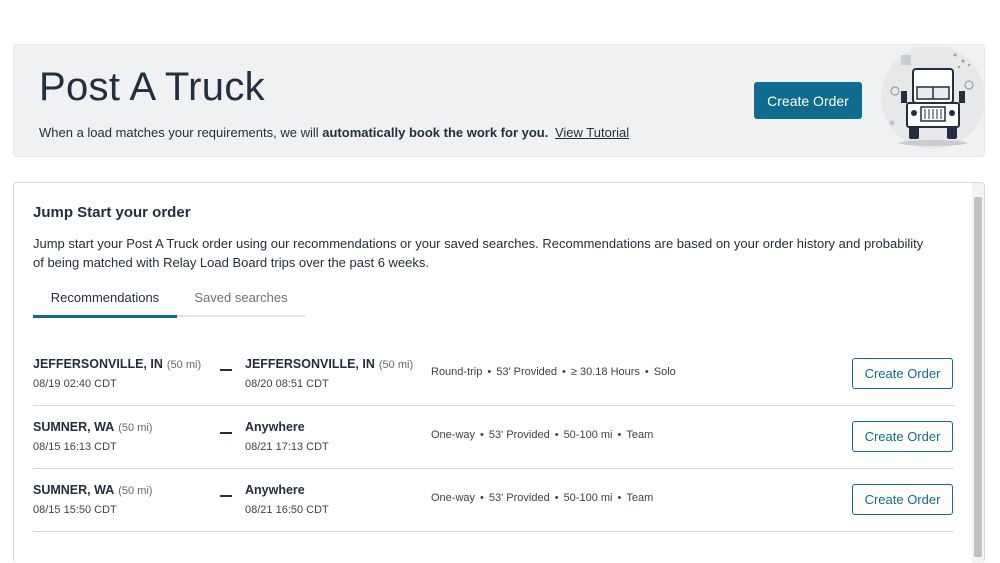 Image resolution: width=1000 pixels, height=563 pixels. What do you see at coordinates (287, 498) in the screenshot?
I see `destination: Anywhere 08/21 16:50 CDT` at bounding box center [287, 498].